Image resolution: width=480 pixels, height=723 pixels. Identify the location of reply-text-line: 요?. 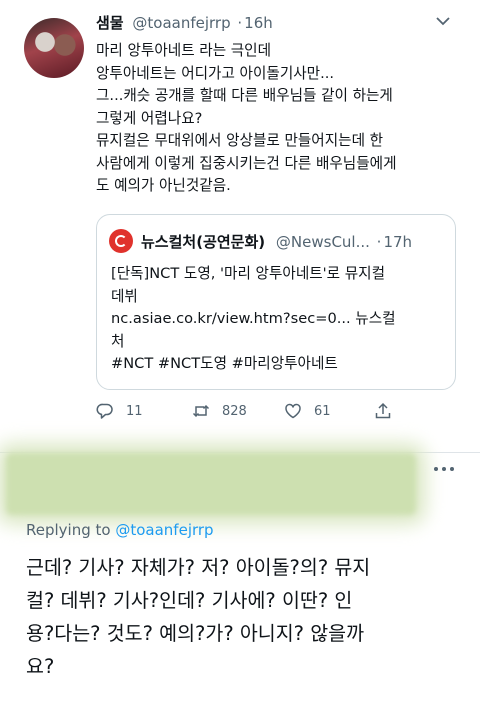
(40, 666).